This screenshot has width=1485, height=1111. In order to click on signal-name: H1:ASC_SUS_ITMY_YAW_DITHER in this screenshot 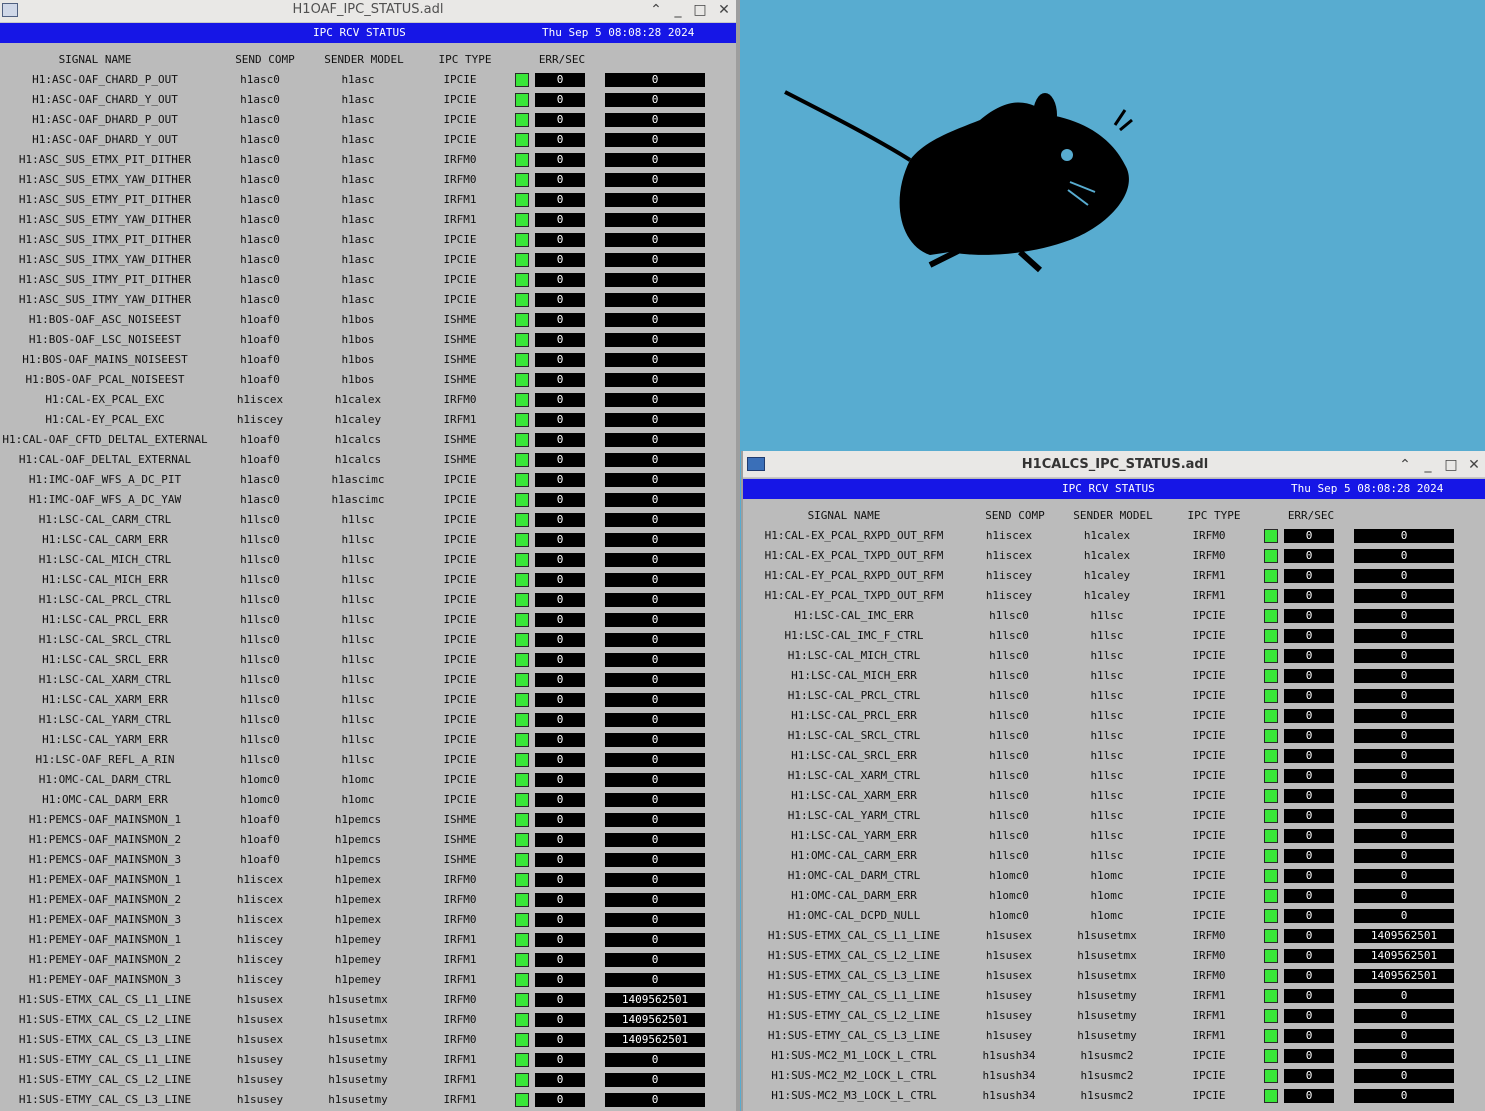, I will do `click(105, 299)`.